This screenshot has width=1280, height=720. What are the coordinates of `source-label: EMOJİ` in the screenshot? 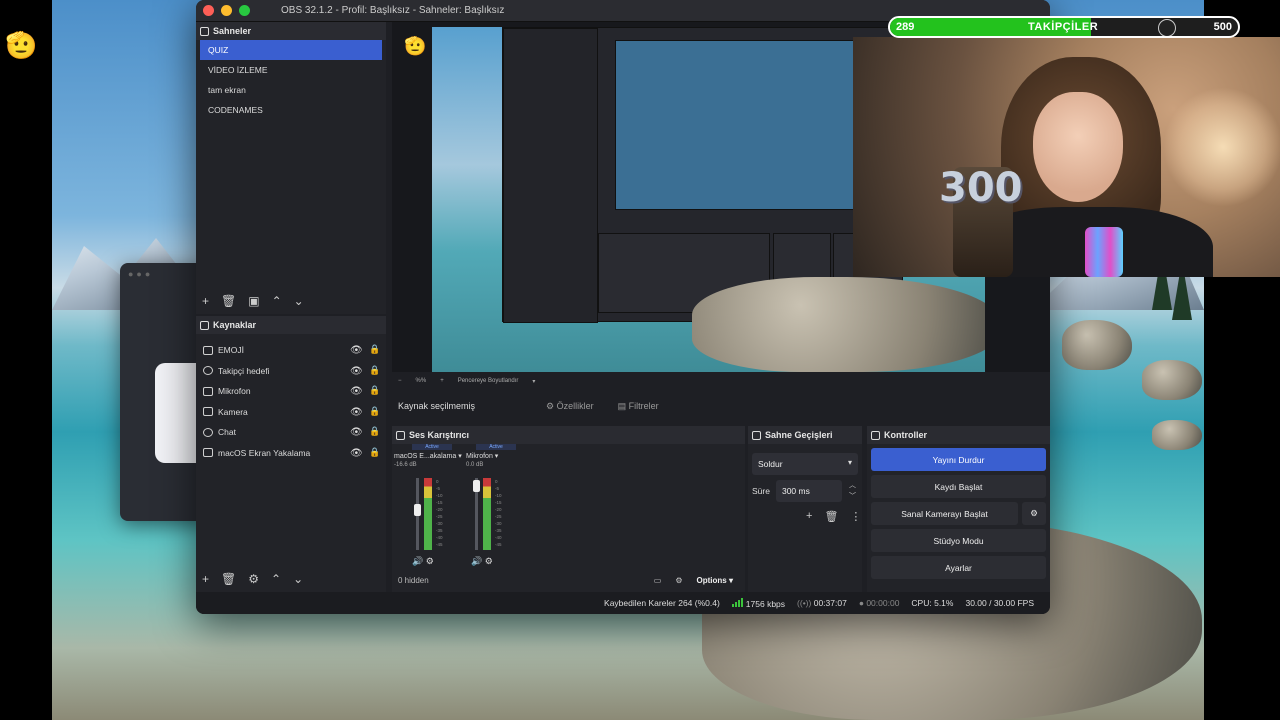 It's located at (231, 350).